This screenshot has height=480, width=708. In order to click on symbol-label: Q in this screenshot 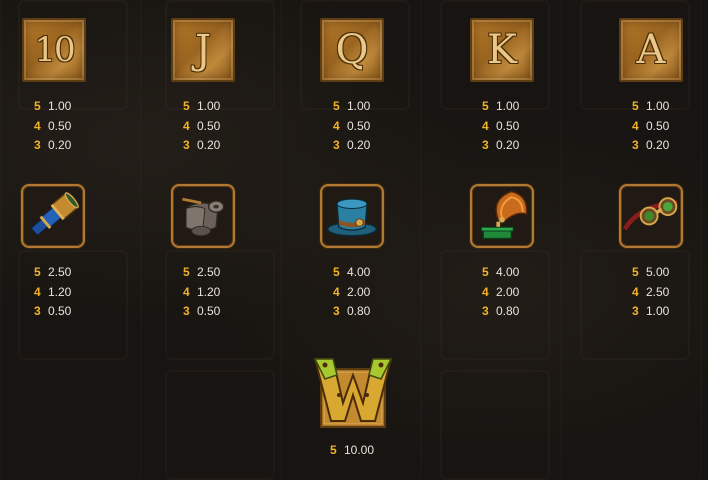, I will do `click(352, 50)`.